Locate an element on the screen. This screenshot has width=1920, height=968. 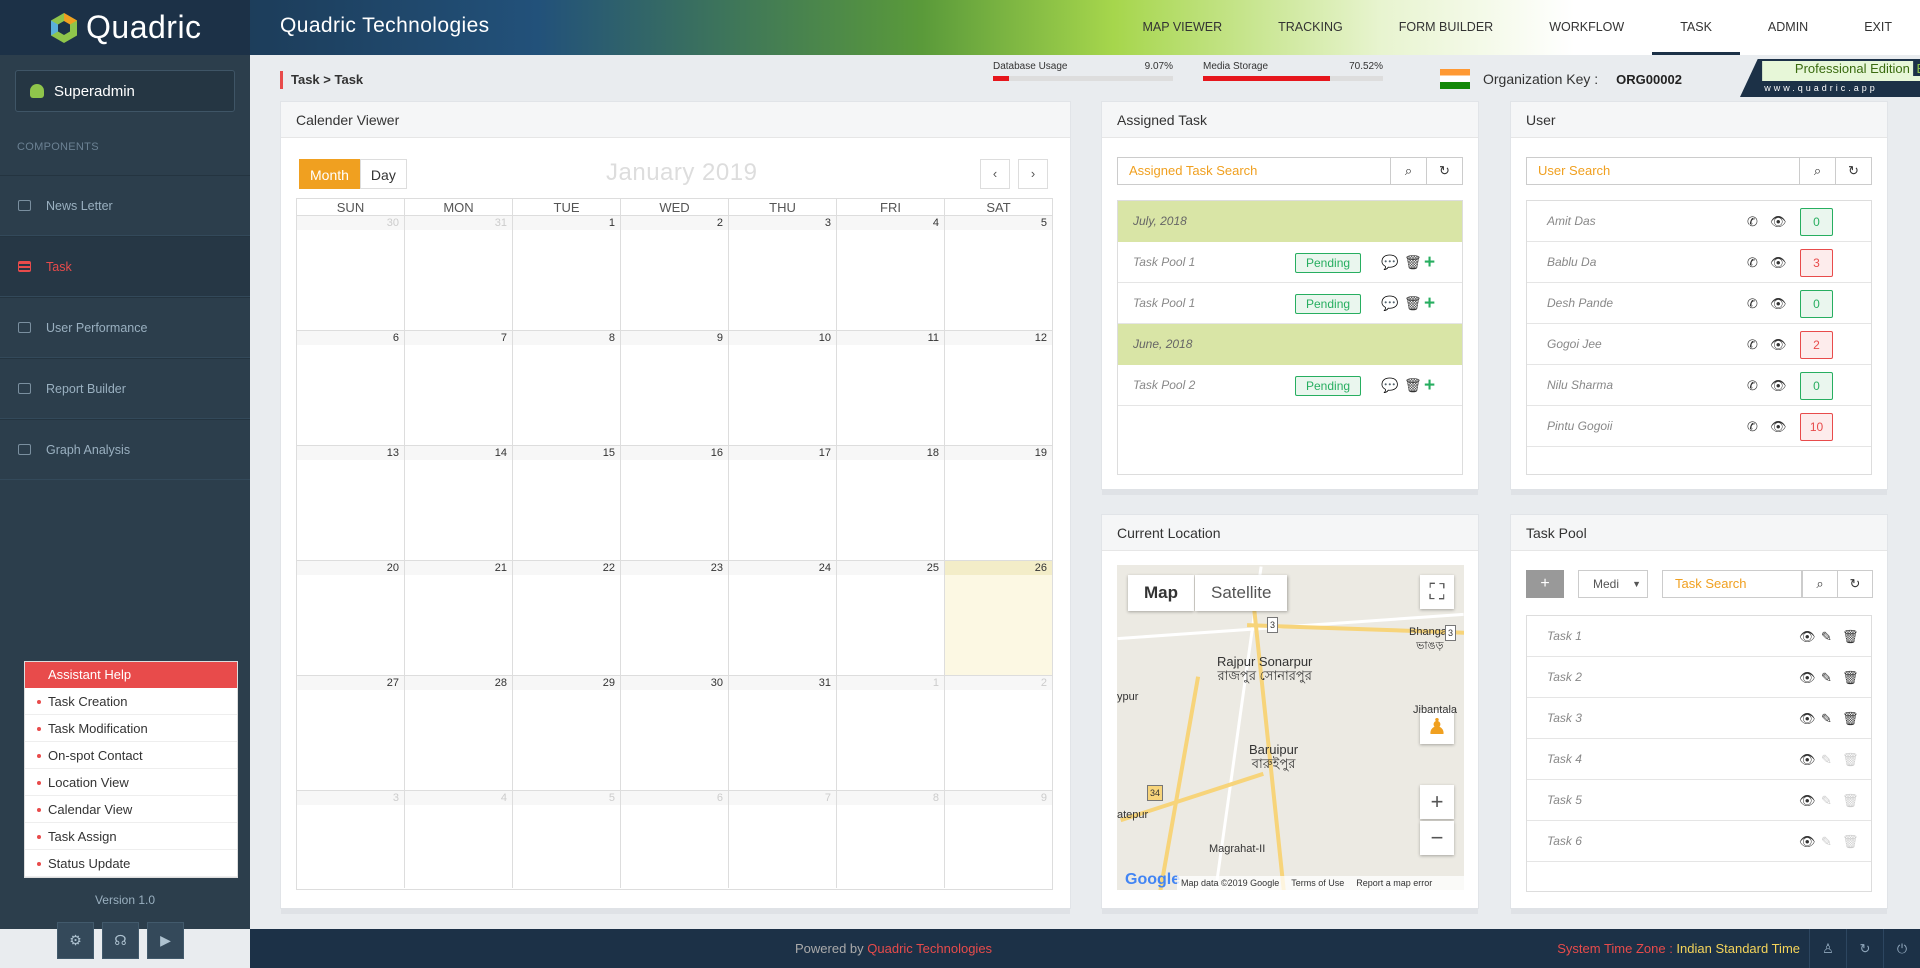
calendar-day-cell: 10 is located at coordinates (783, 388).